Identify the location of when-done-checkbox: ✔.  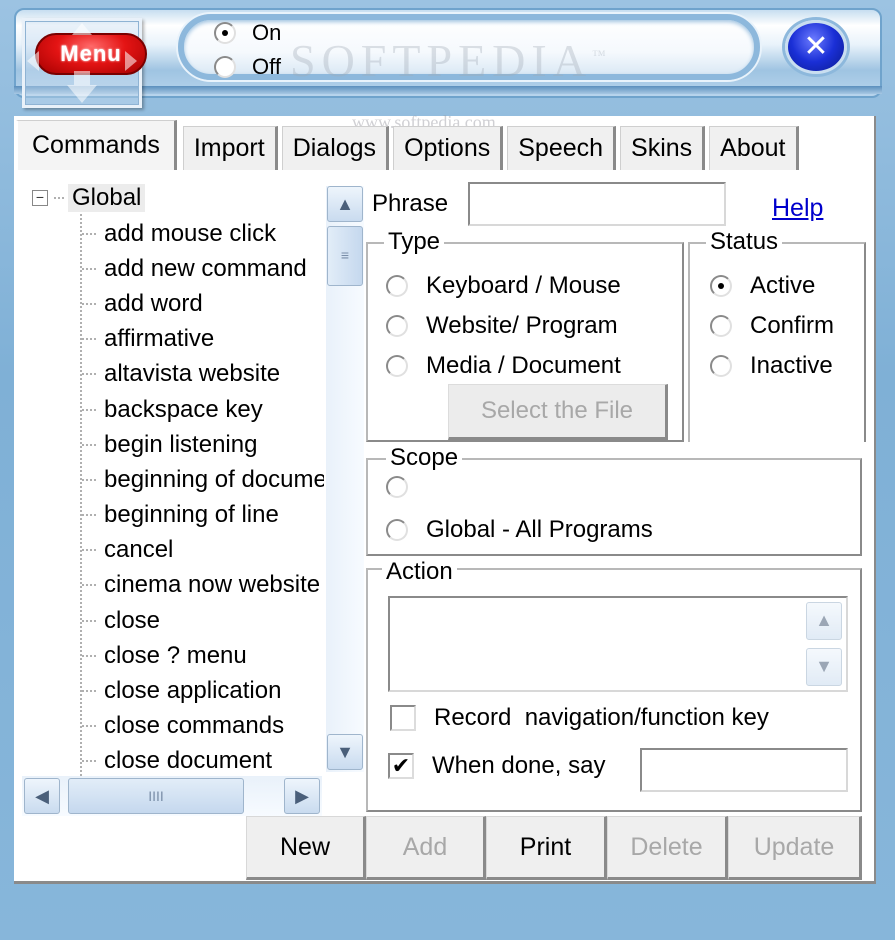
(401, 766).